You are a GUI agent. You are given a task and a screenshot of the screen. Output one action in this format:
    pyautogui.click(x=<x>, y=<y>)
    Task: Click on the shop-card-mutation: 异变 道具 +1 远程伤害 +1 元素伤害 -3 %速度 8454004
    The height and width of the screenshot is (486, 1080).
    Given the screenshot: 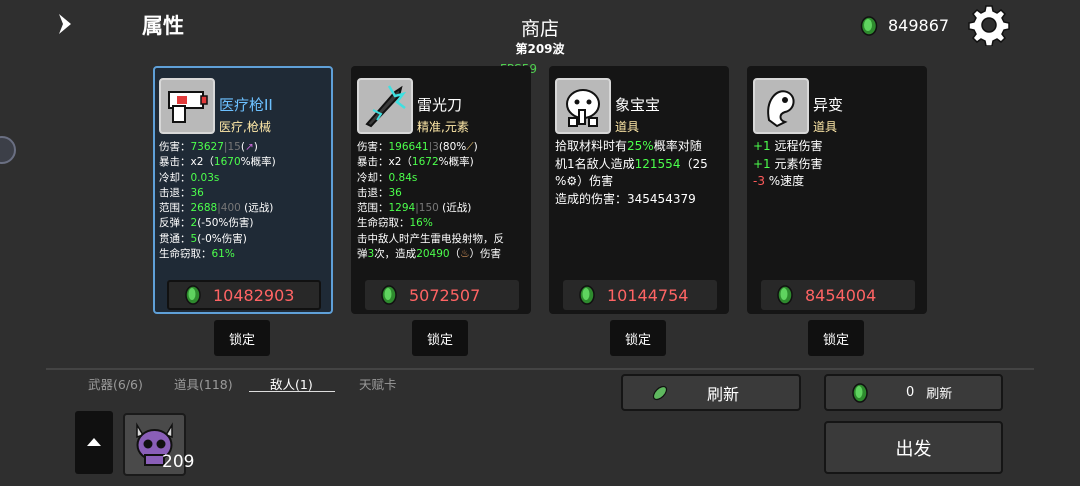 What is the action you would take?
    pyautogui.click(x=837, y=190)
    